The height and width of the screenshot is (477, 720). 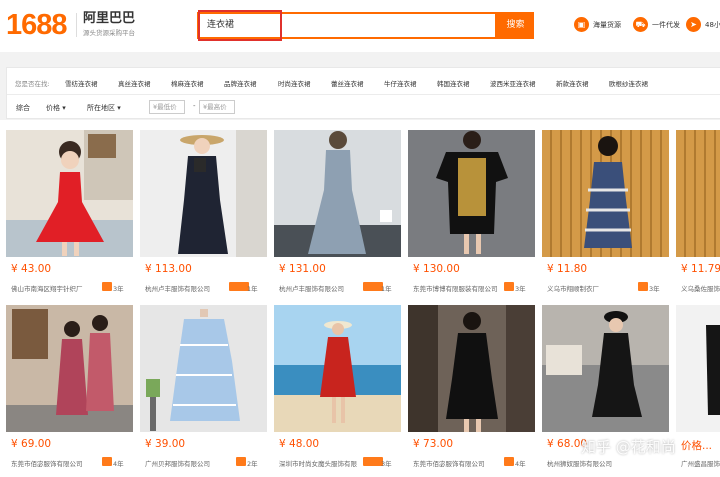 I want to click on sort-bar: 综合 价格 ▾ 所在地区 ▾ ¥最低价 - ¥最高价, so click(x=363, y=106).